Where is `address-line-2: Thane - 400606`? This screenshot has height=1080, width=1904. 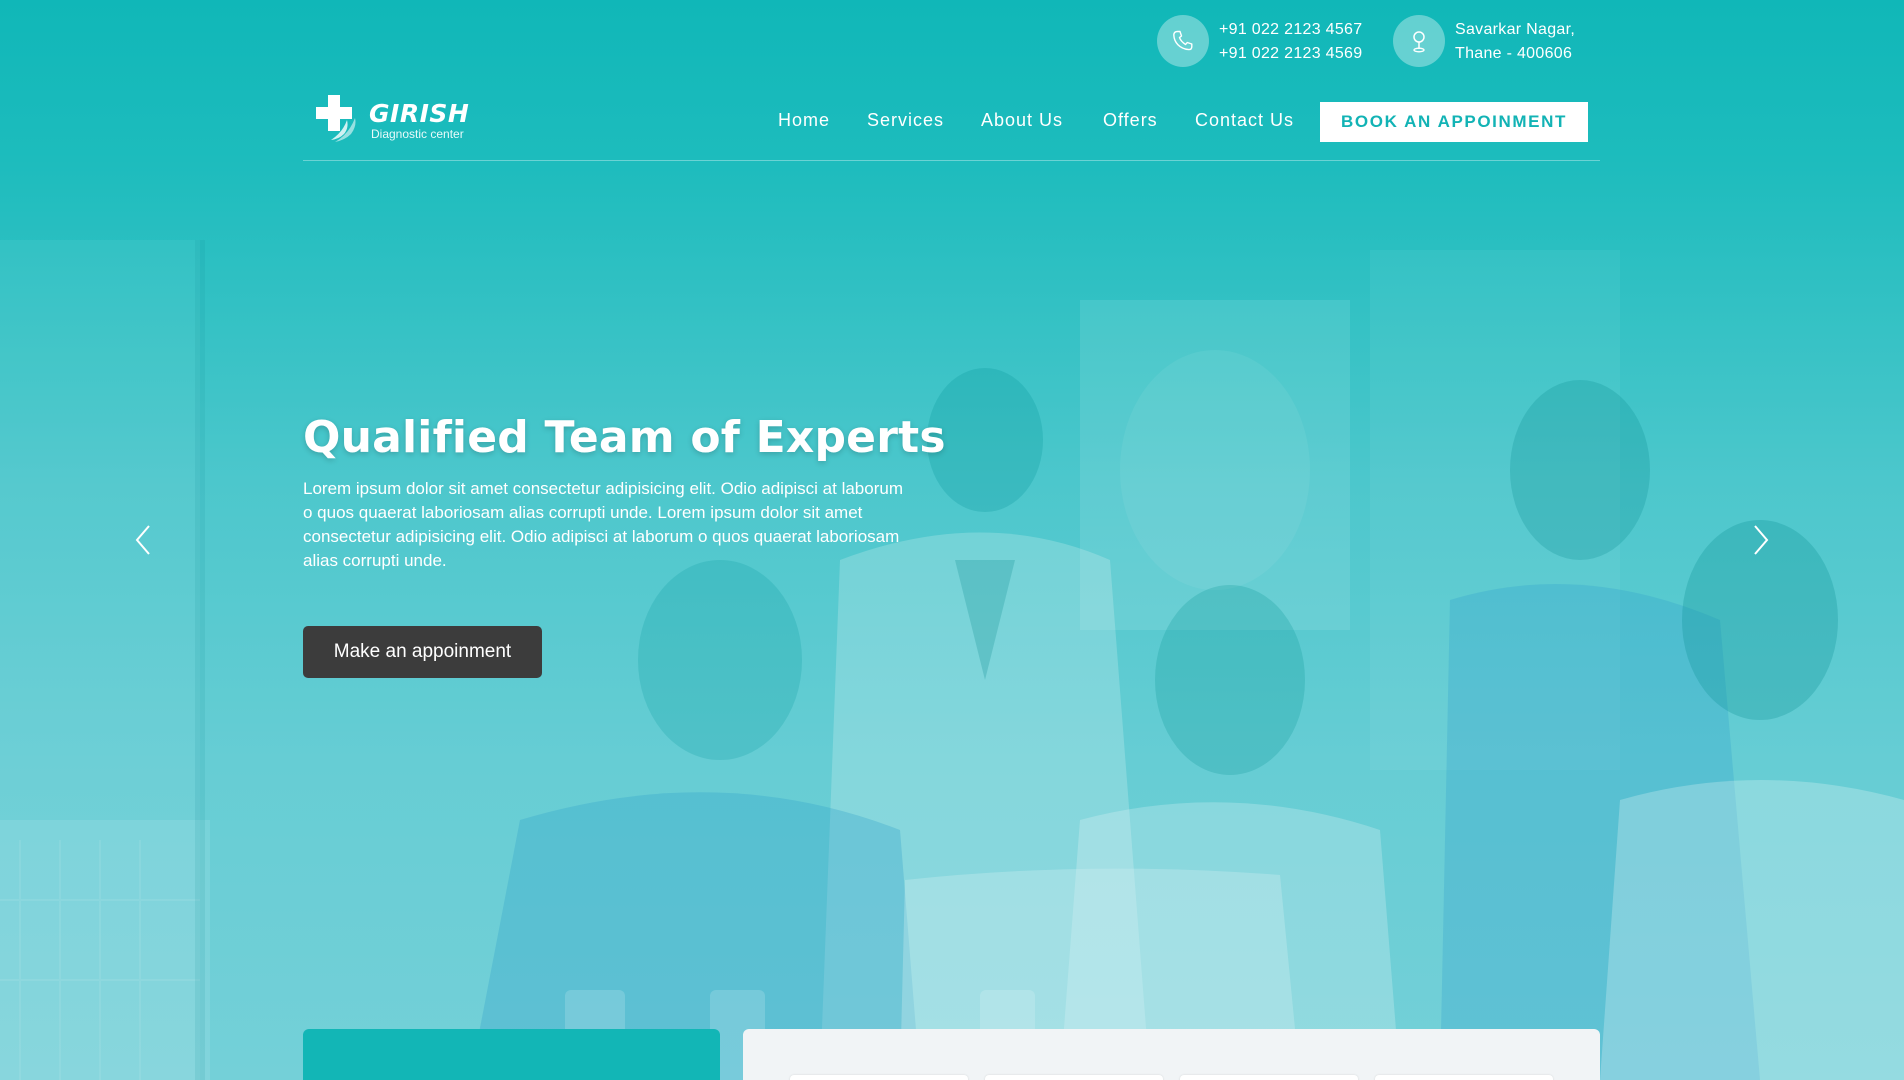 address-line-2: Thane - 400606 is located at coordinates (1514, 53).